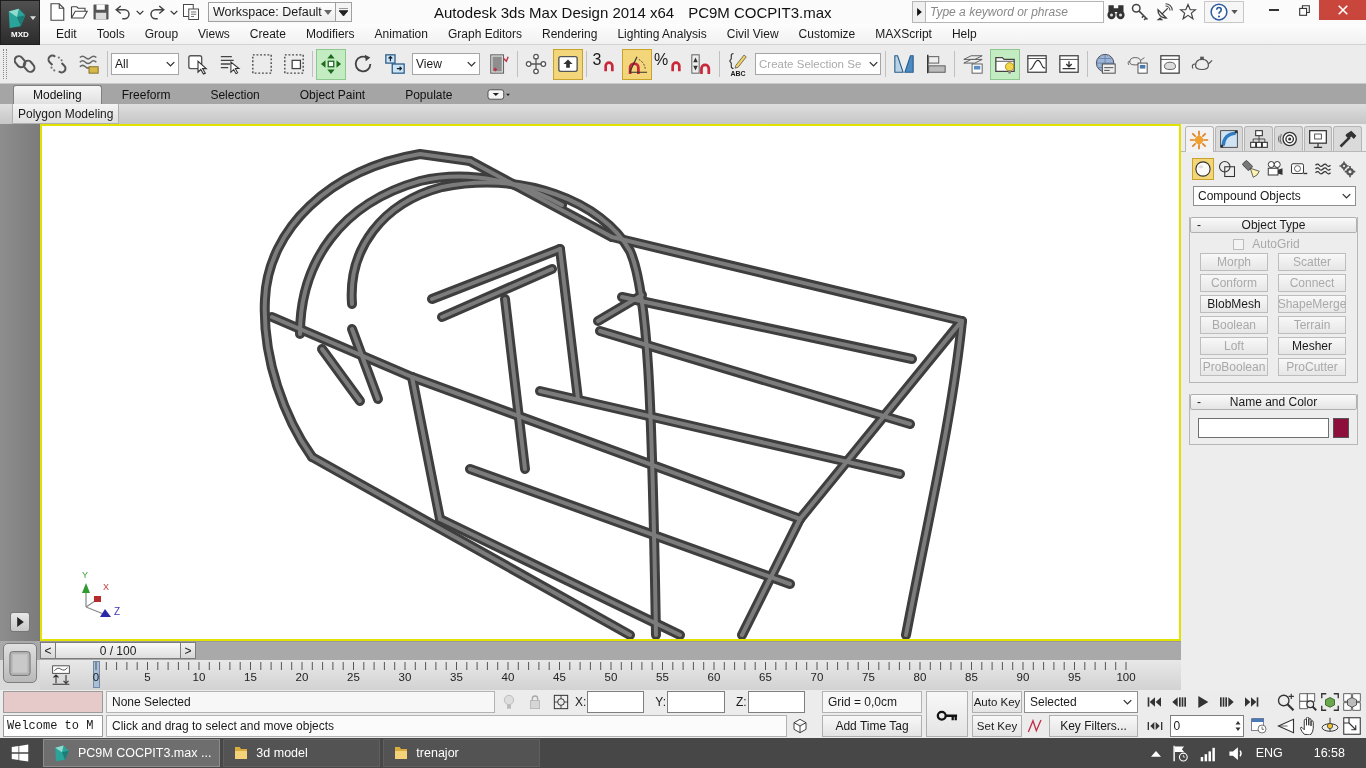 The image size is (1366, 768). What do you see at coordinates (267, 34) in the screenshot?
I see `menu-item: Create` at bounding box center [267, 34].